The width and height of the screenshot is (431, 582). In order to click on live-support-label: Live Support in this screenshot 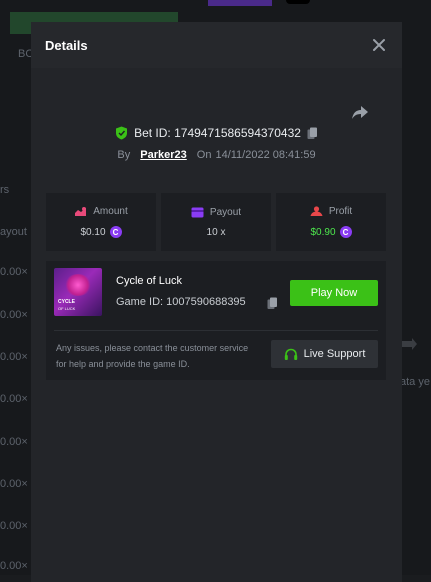, I will do `click(334, 354)`.